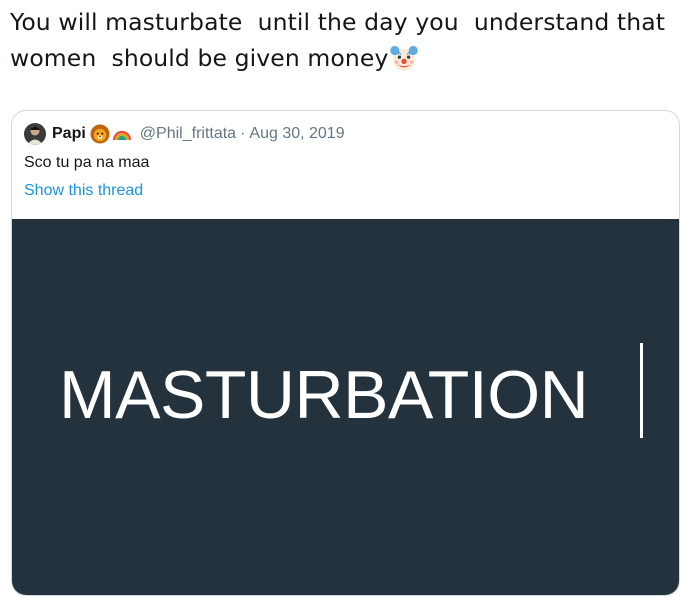 This screenshot has height=598, width=687. Describe the element at coordinates (404, 58) in the screenshot. I see `clown-face-icon` at that location.